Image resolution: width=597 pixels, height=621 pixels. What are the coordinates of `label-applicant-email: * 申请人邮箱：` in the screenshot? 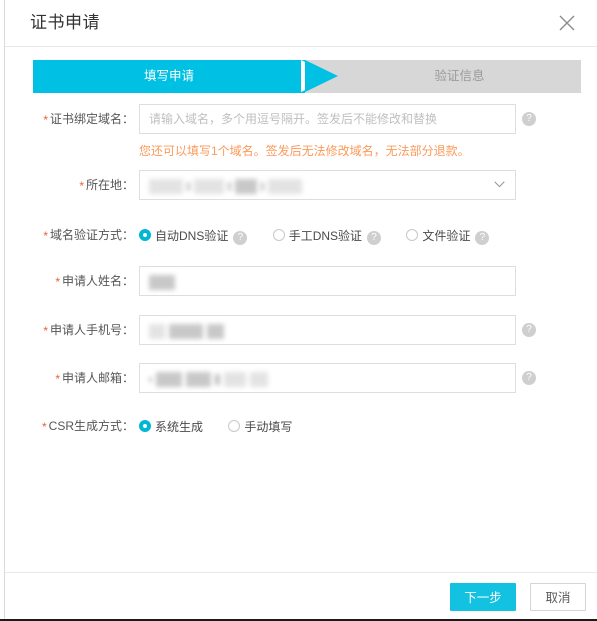 It's located at (67, 378).